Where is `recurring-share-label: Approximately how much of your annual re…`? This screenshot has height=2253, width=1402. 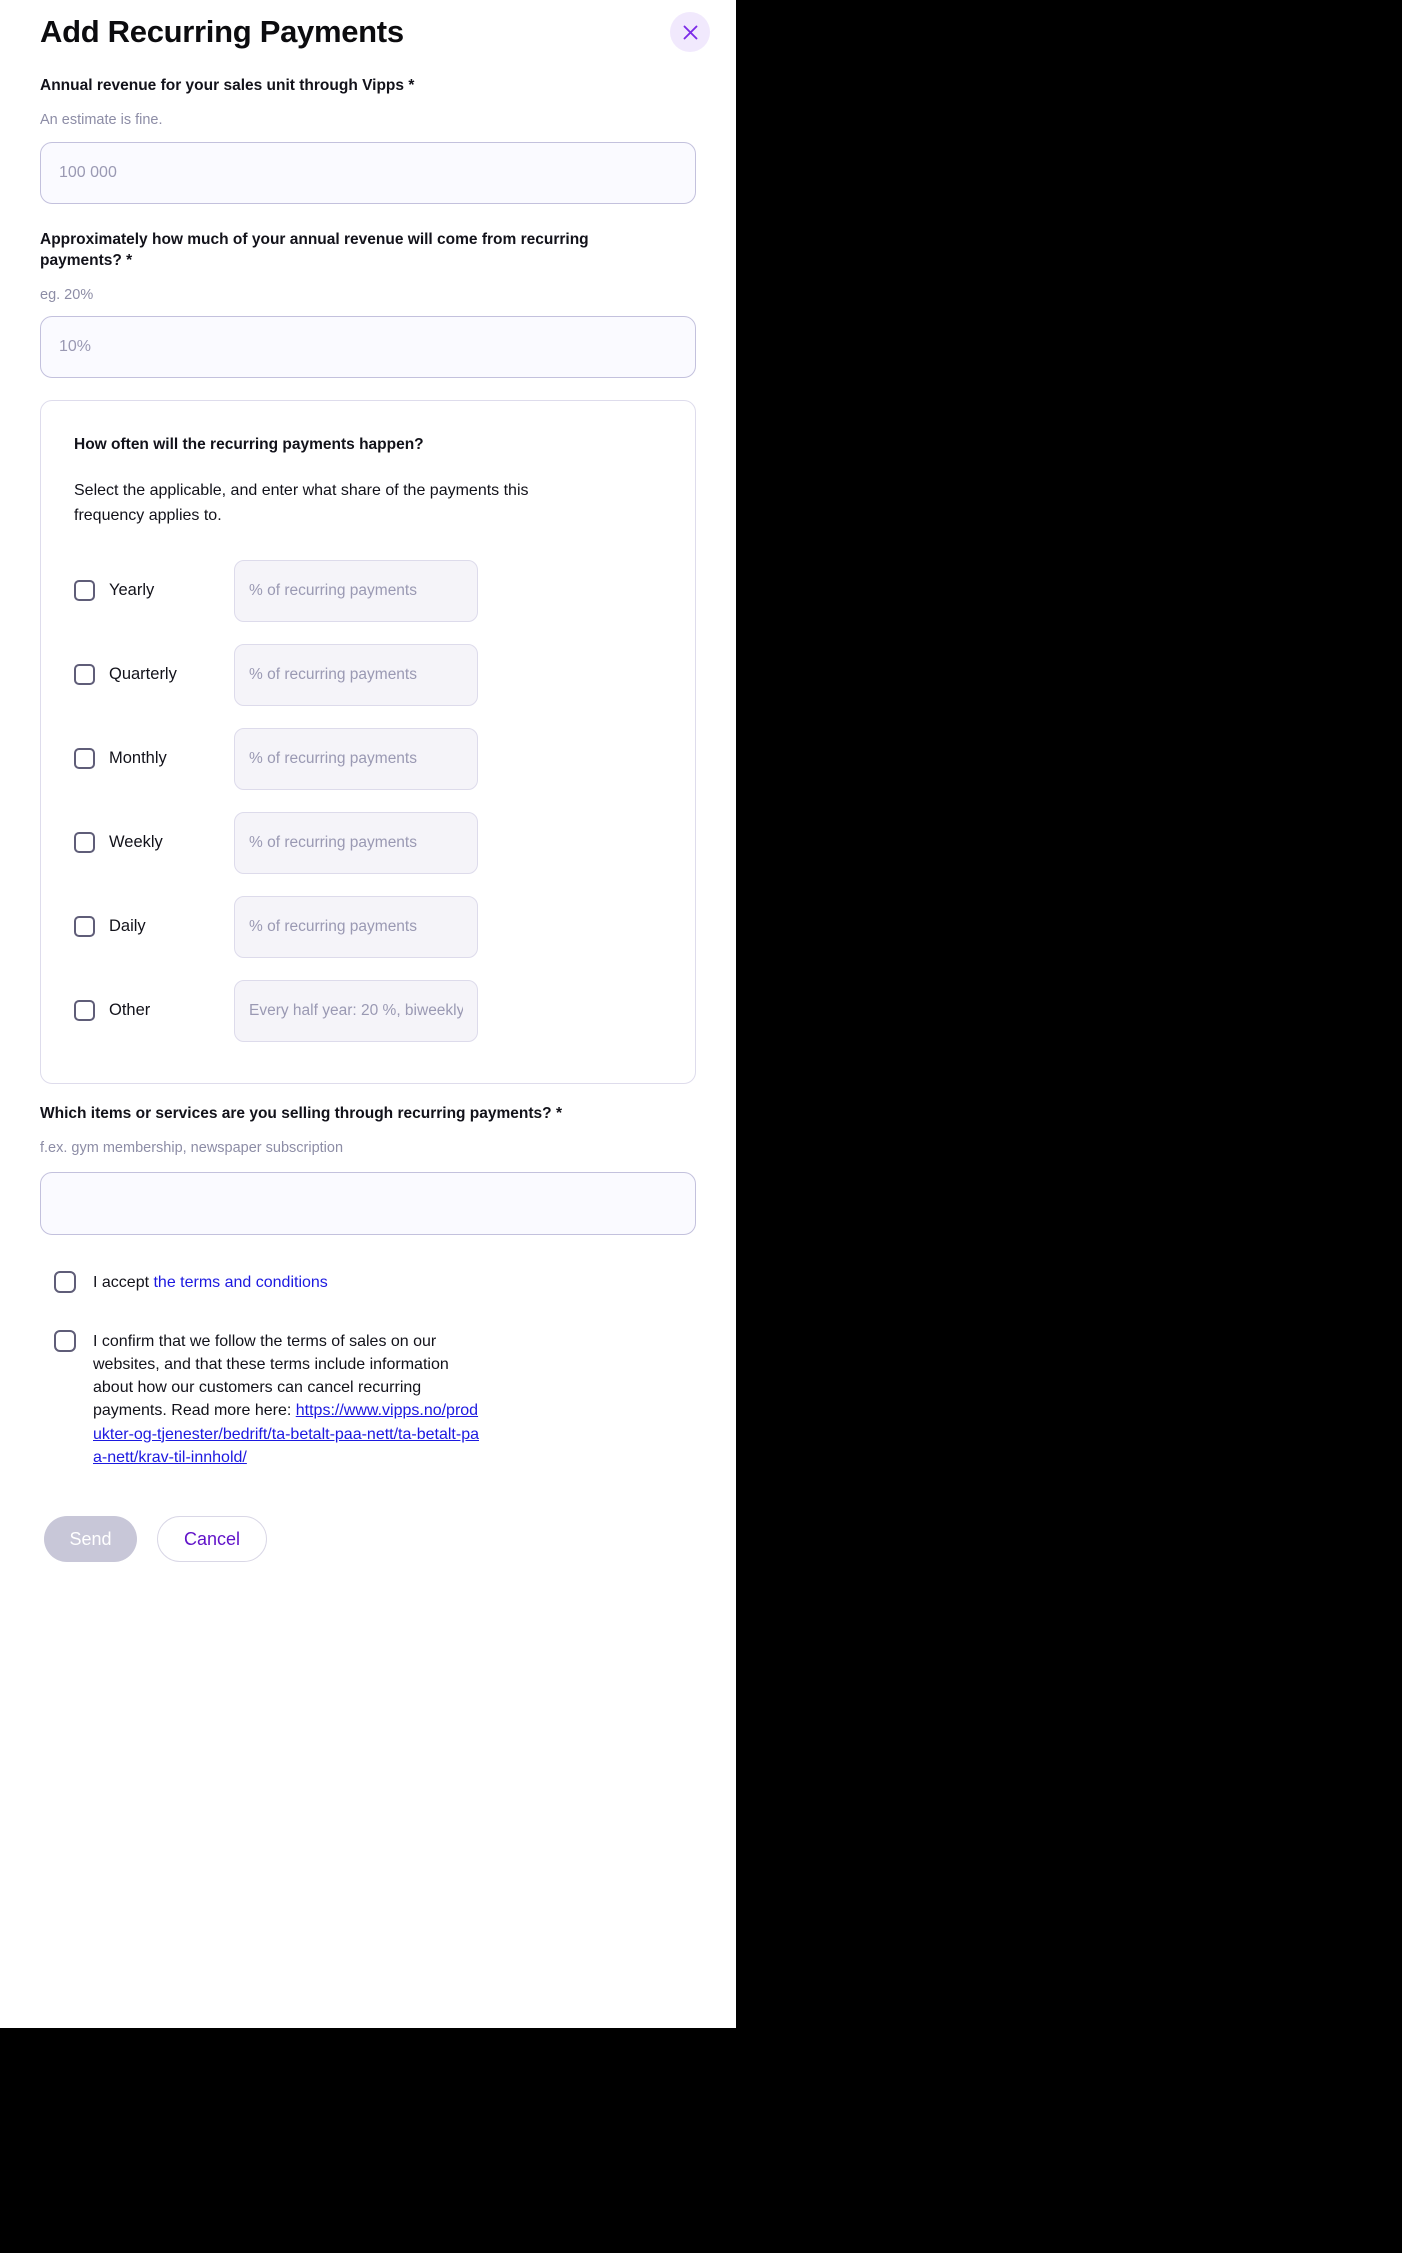
recurring-share-label: Approximately how much of your annual re… is located at coordinates (314, 249).